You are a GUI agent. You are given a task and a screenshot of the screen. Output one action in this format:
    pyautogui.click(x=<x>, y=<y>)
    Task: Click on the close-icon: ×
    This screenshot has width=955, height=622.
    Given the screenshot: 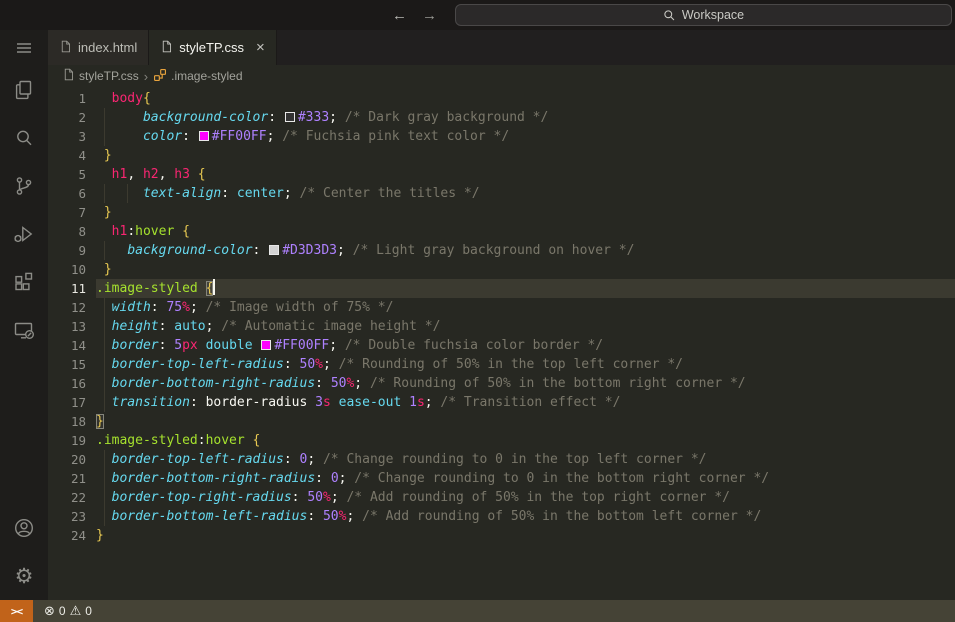 What is the action you would take?
    pyautogui.click(x=260, y=47)
    